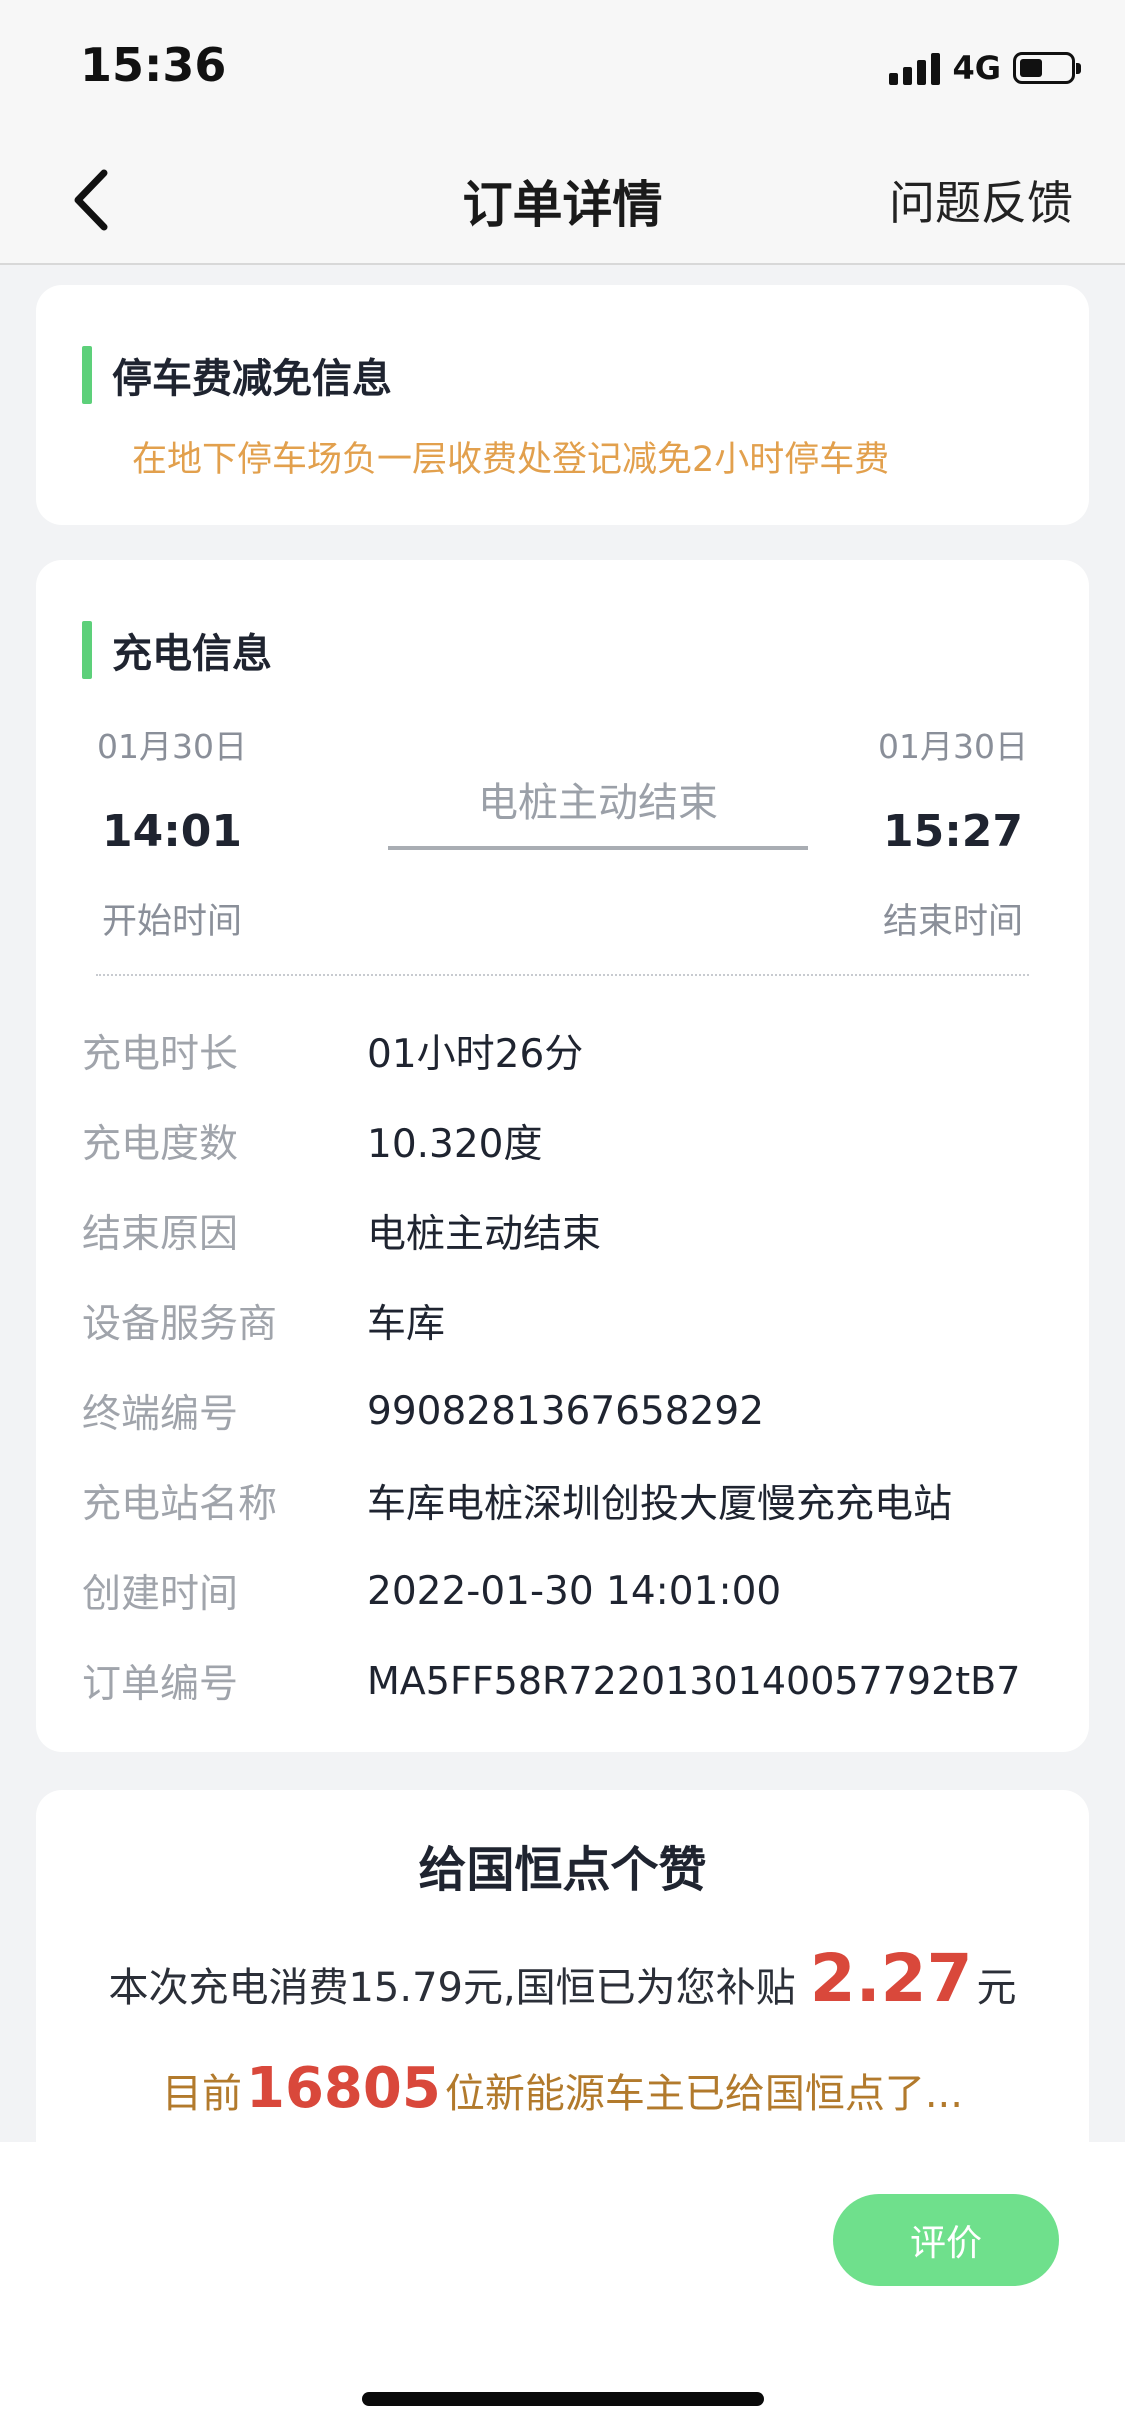  What do you see at coordinates (172, 746) in the screenshot?
I see `start-date: 01月30日` at bounding box center [172, 746].